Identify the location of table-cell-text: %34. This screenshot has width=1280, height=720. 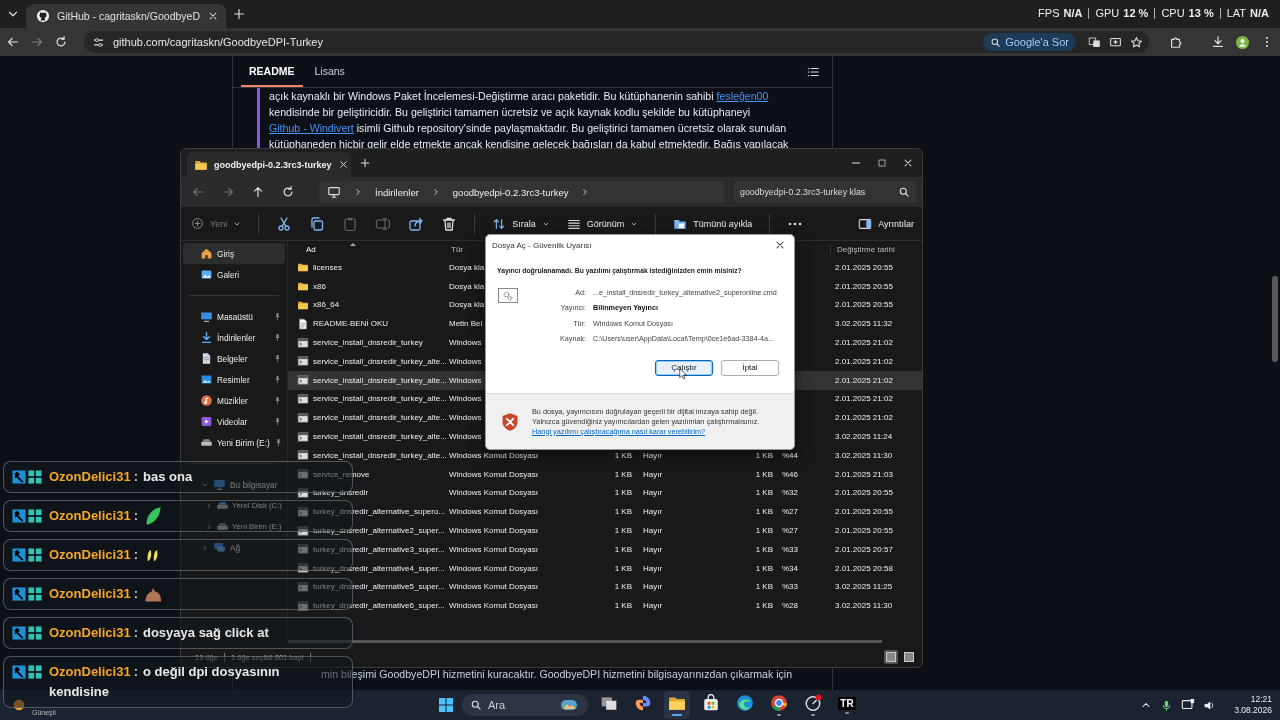
(789, 568).